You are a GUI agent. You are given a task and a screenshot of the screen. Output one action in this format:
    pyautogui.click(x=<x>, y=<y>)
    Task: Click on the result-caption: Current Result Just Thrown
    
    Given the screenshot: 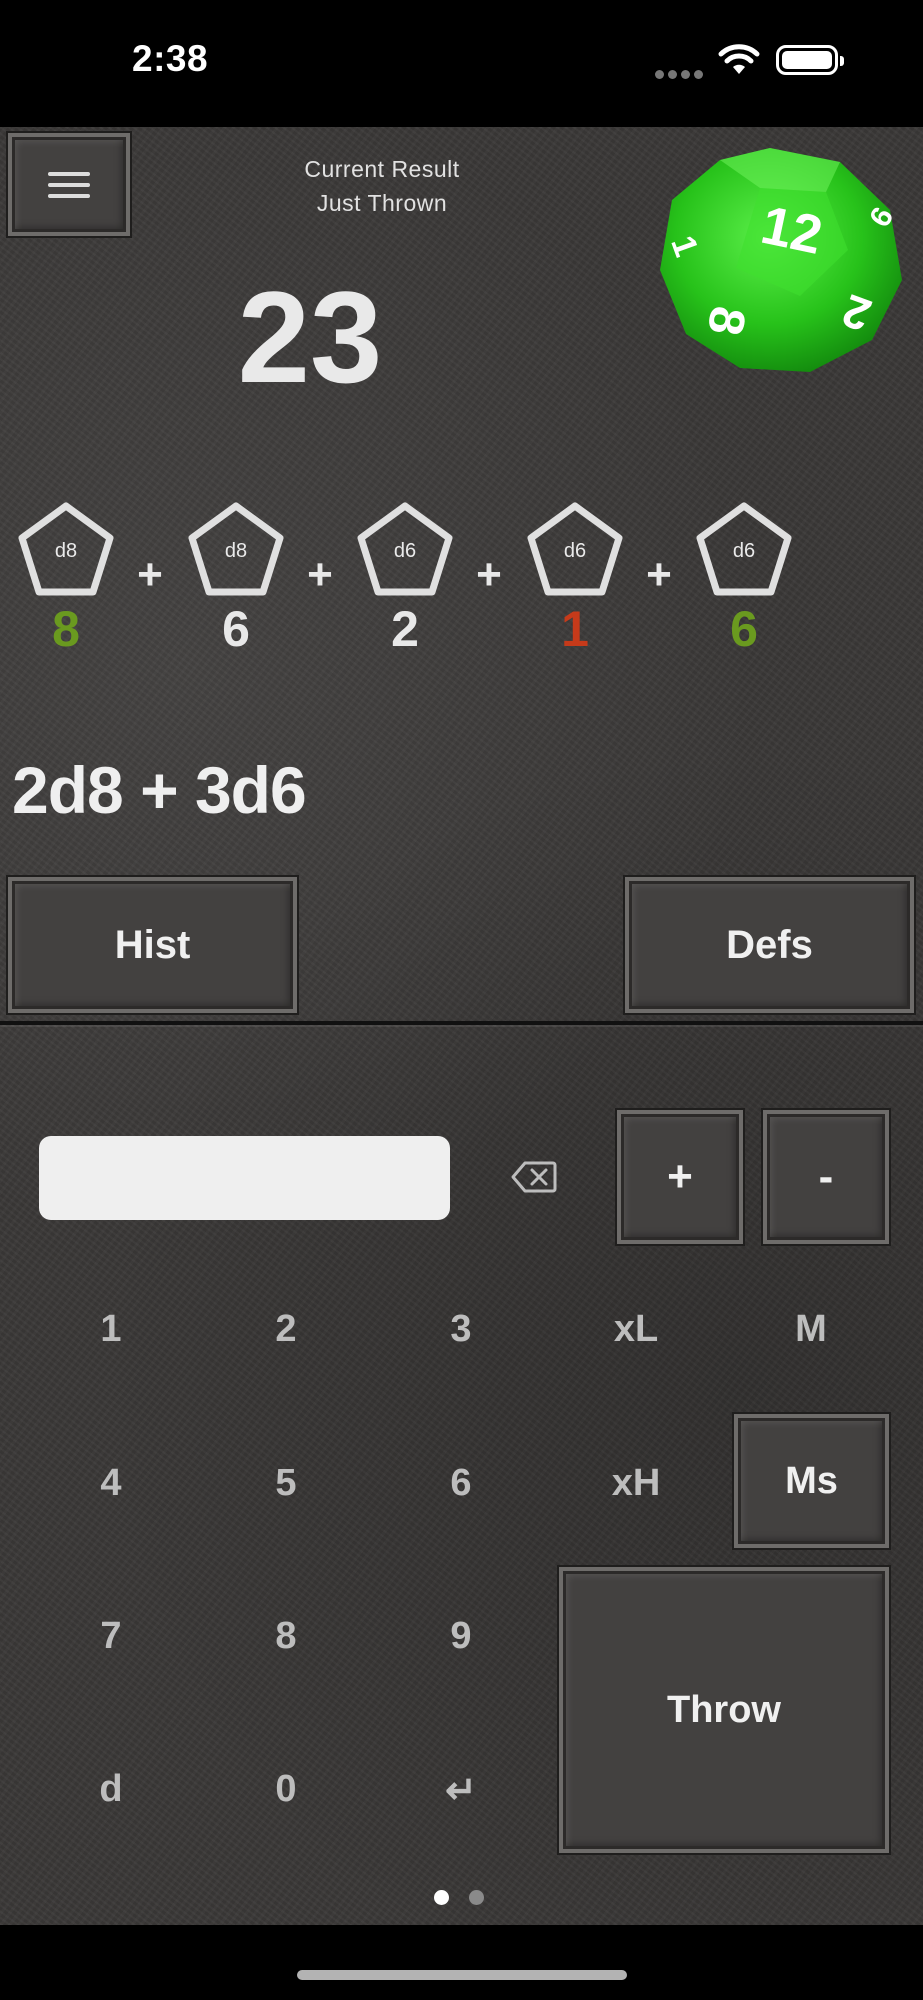 What is the action you would take?
    pyautogui.click(x=382, y=186)
    